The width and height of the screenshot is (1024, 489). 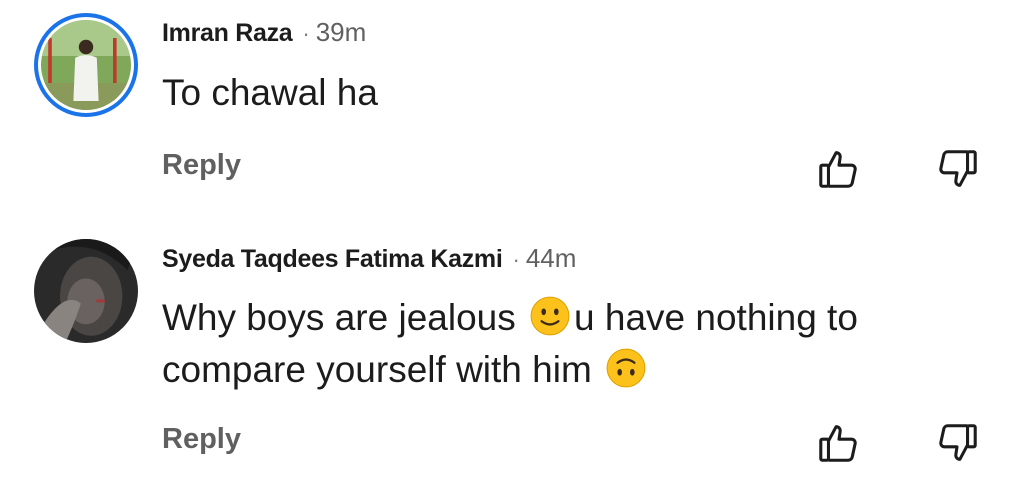 I want to click on comment-text-part-1: Why boys are jealous, so click(x=344, y=317).